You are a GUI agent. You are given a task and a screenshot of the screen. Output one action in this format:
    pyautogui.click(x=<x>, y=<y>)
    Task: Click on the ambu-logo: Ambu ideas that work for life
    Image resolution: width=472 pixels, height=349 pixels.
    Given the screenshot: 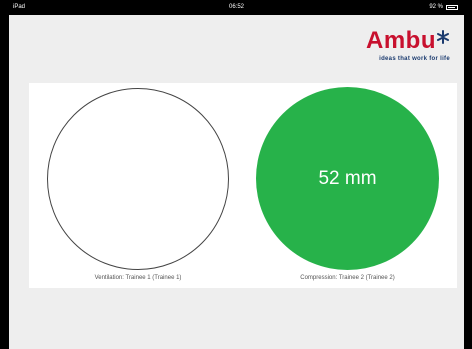 What is the action you would take?
    pyautogui.click(x=394, y=46)
    